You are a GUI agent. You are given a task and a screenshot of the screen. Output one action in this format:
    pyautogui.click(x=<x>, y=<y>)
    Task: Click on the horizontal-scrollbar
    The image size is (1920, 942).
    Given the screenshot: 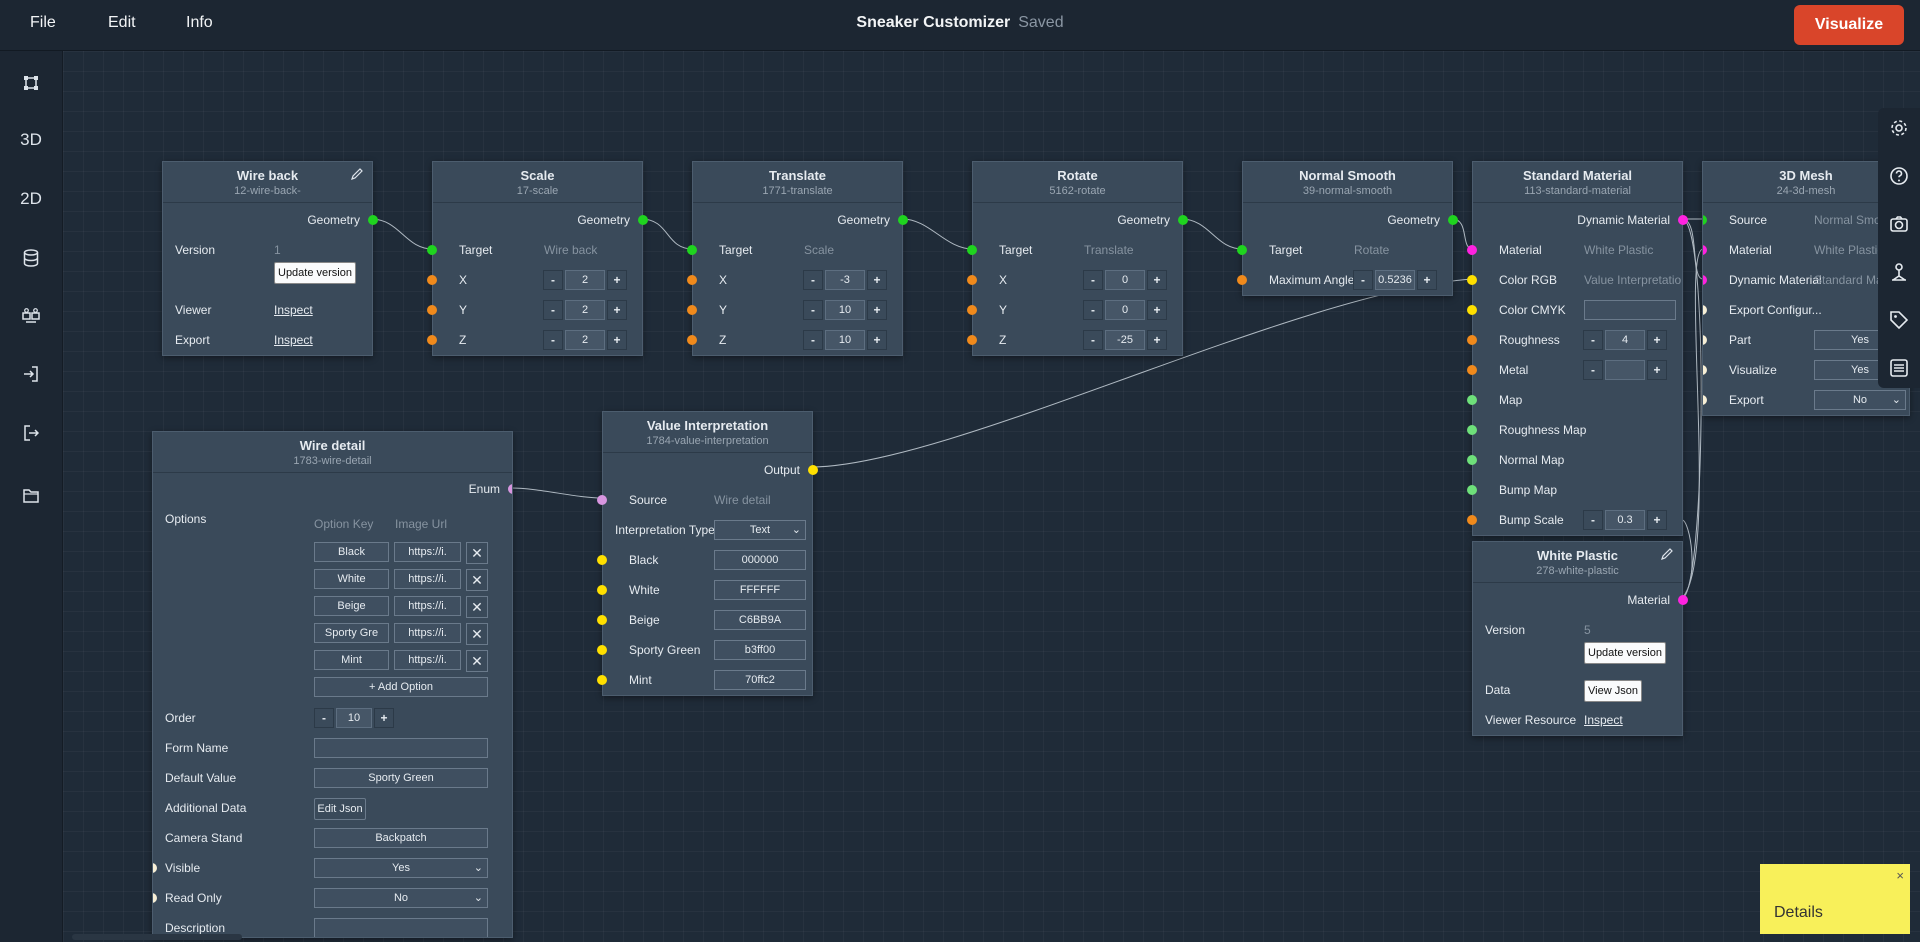 What is the action you would take?
    pyautogui.click(x=157, y=937)
    